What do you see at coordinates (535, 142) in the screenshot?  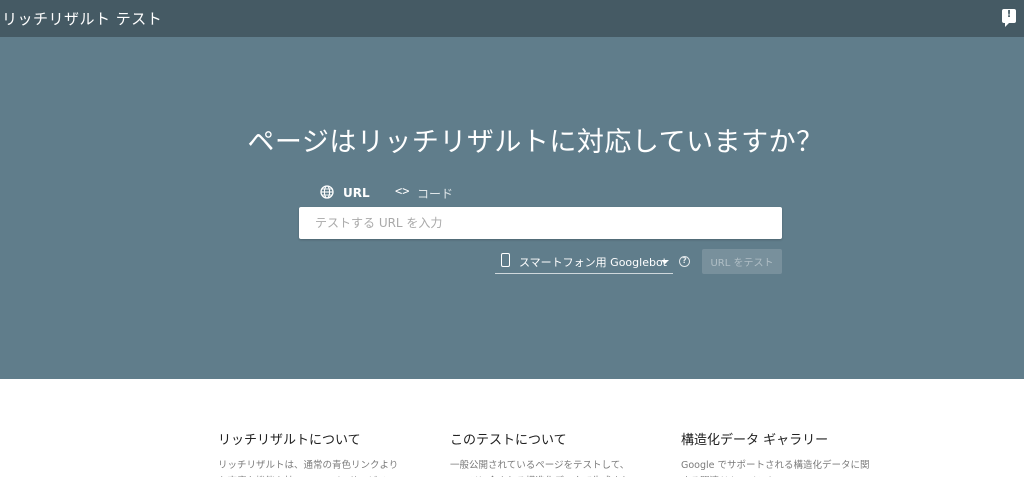 I see `page-headline: ページはリッチリザルトに対応していますか？` at bounding box center [535, 142].